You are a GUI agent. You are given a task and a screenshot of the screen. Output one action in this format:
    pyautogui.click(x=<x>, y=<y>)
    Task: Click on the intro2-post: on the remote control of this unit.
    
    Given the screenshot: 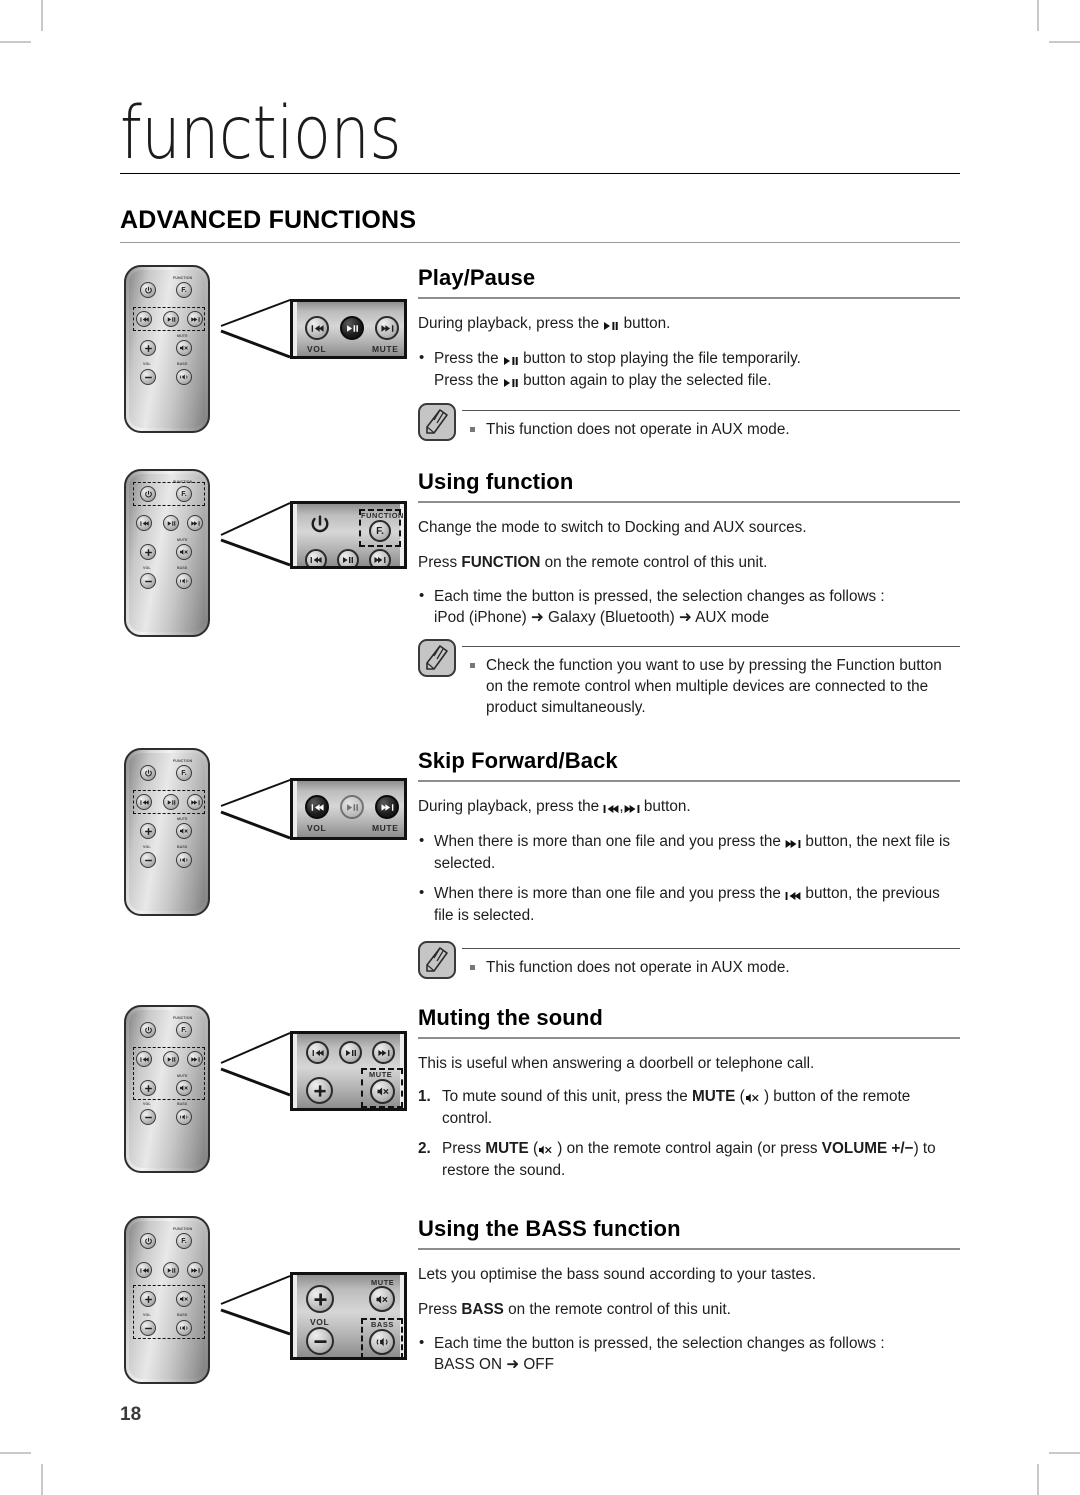 What is the action you would take?
    pyautogui.click(x=617, y=1309)
    